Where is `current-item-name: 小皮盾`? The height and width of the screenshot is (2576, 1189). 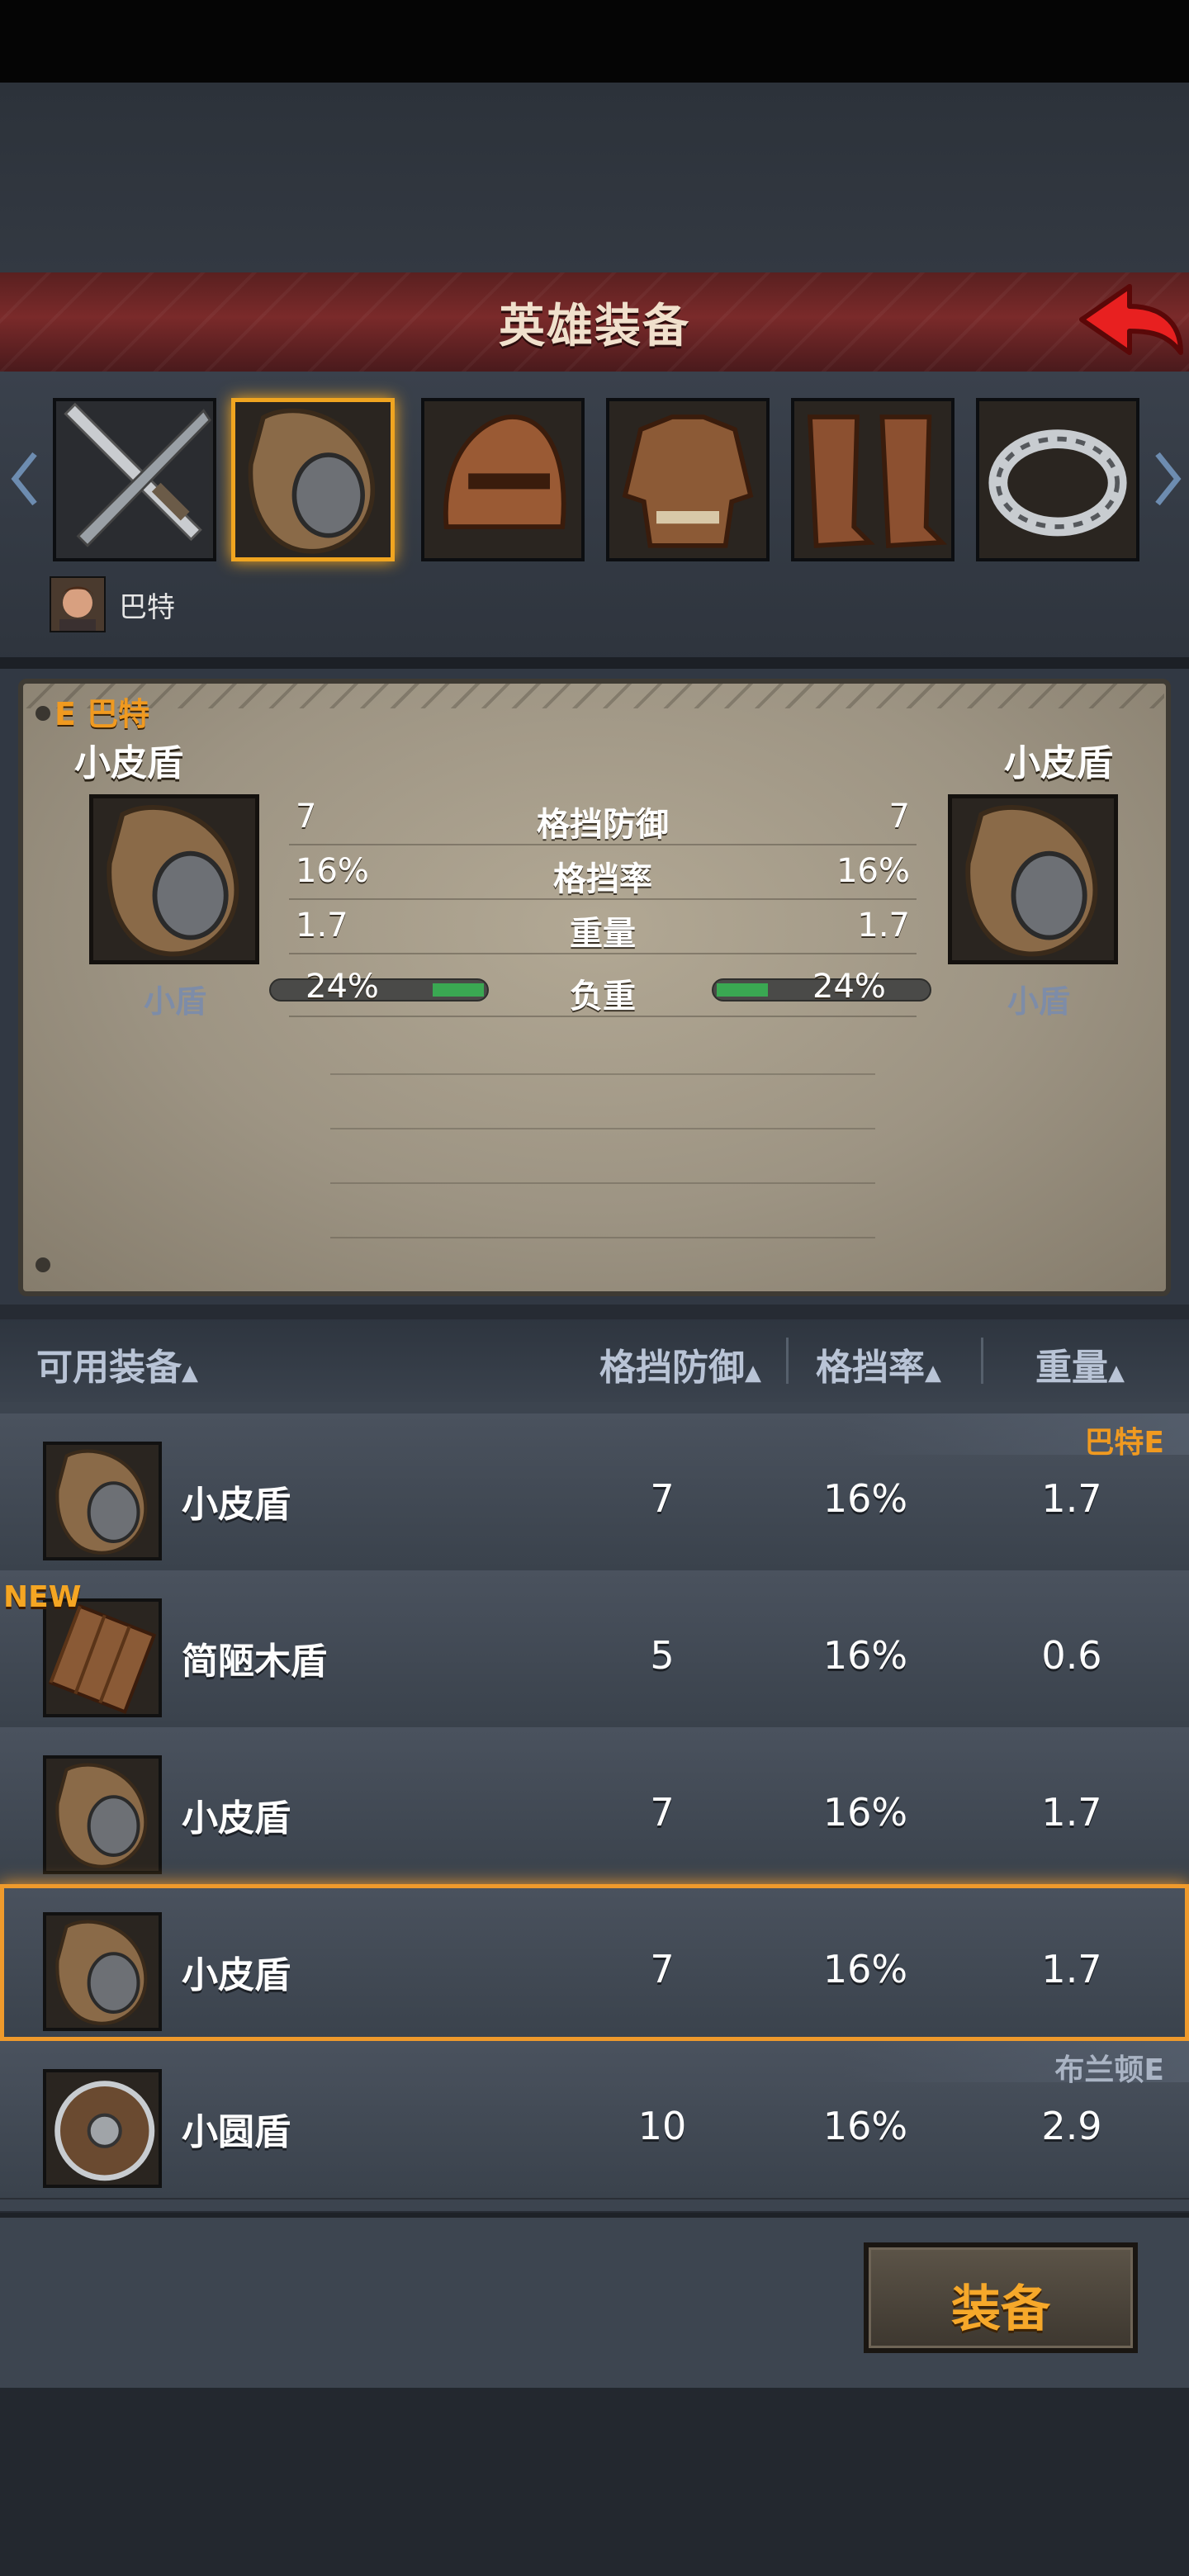
current-item-name: 小皮盾 is located at coordinates (128, 763).